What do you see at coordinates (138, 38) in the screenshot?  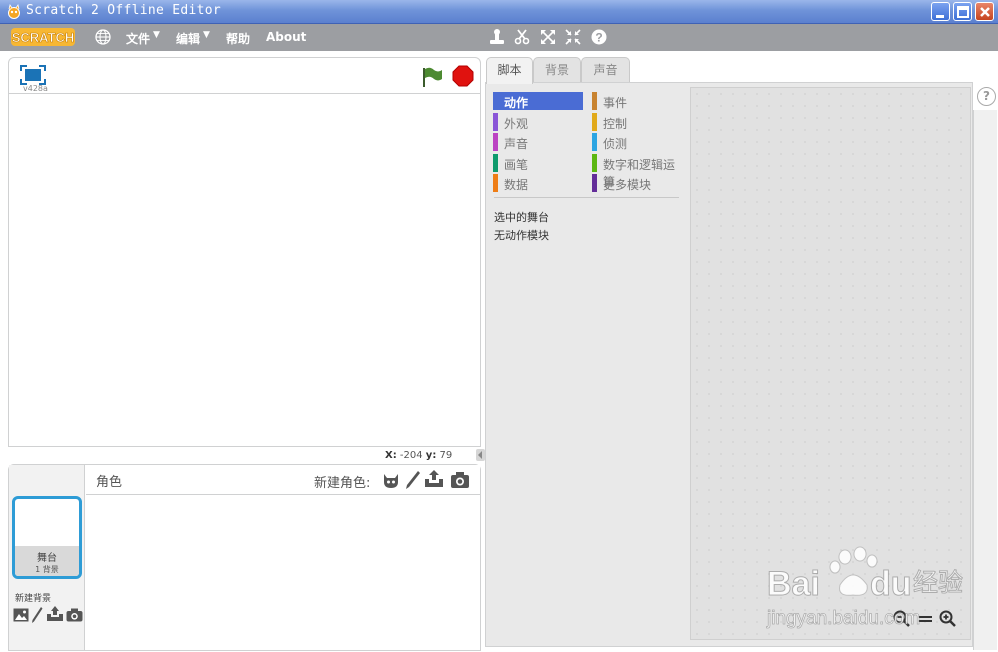 I see `menu-file: 文件` at bounding box center [138, 38].